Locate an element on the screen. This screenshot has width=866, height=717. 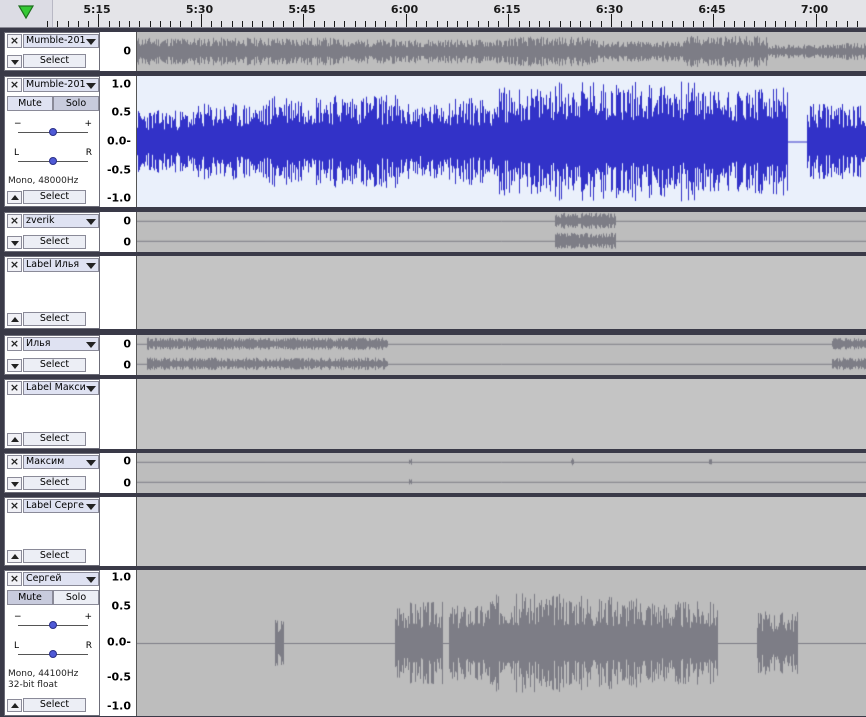
ruler-label: 0.0- is located at coordinates (118, 141).